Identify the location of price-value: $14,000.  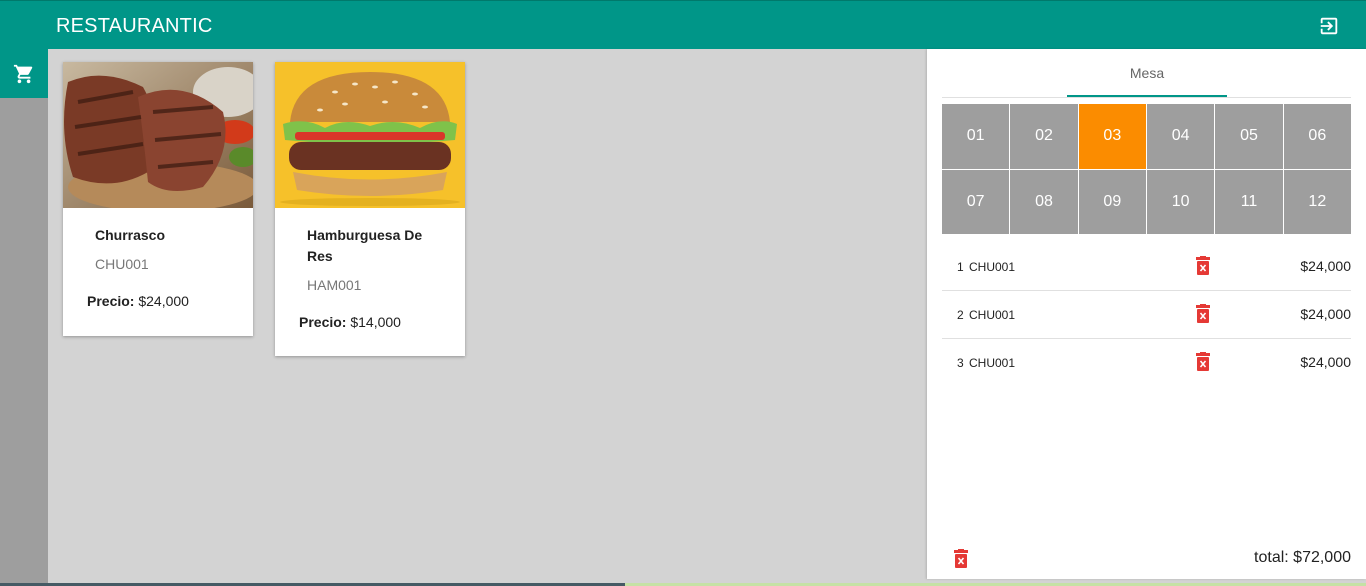
(375, 322).